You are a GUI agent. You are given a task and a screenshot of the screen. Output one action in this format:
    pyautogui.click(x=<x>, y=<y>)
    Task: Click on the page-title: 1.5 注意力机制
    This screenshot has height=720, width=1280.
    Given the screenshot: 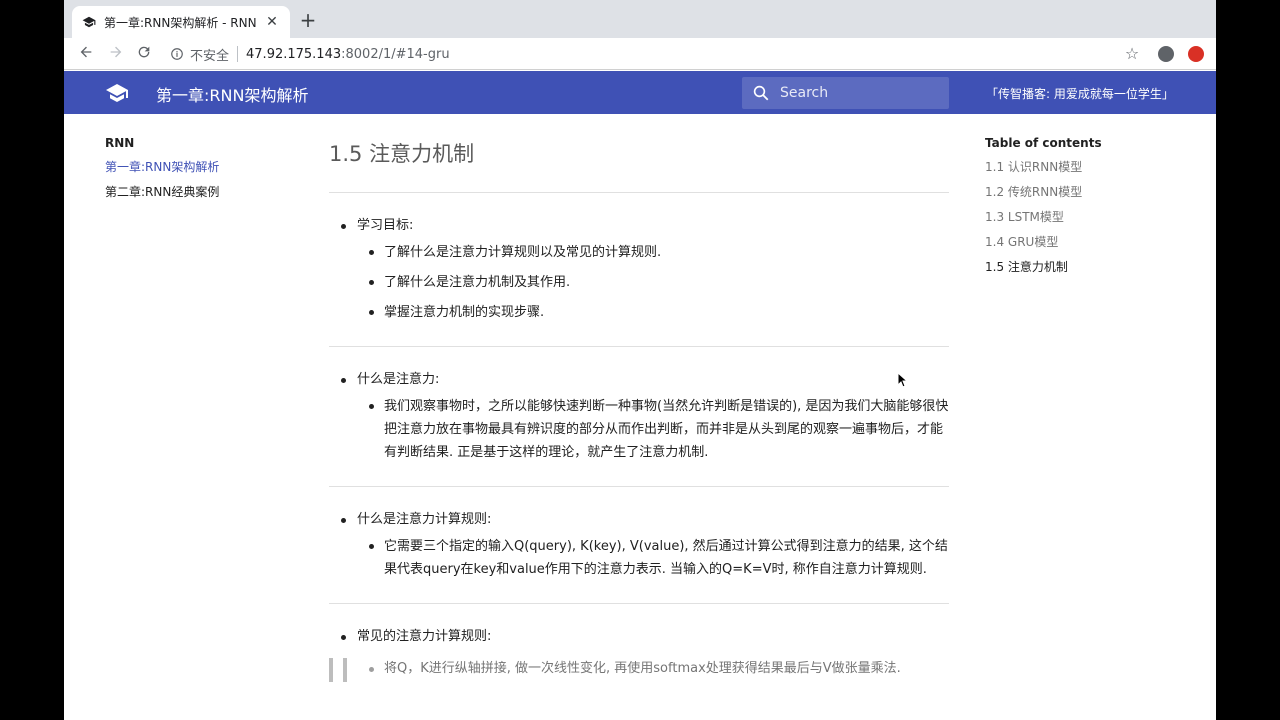 What is the action you would take?
    pyautogui.click(x=402, y=154)
    